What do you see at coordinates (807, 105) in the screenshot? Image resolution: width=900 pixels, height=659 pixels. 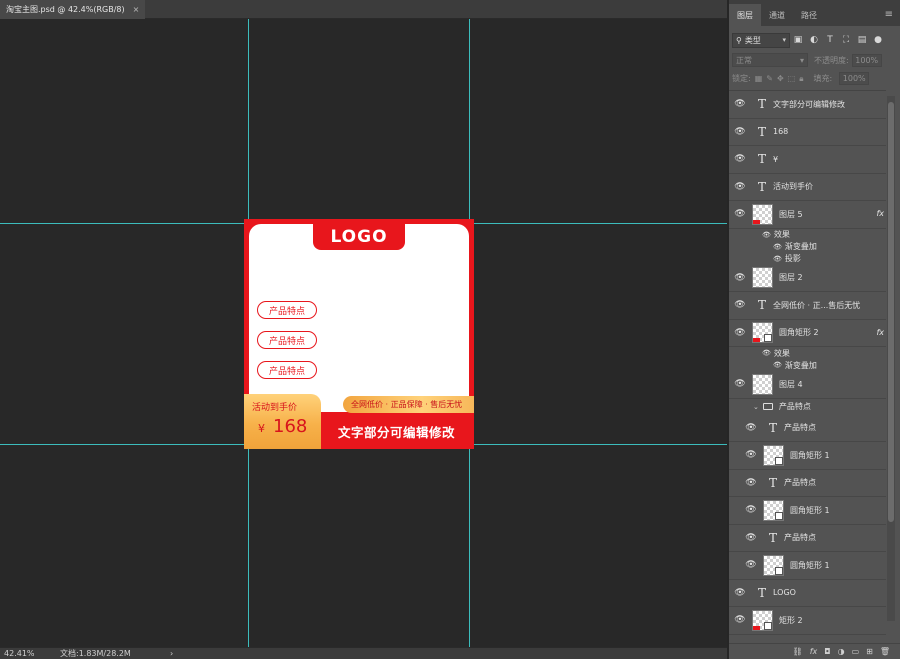 I see `layer-row: 👁︎ T 文字部分可编辑修改` at bounding box center [807, 105].